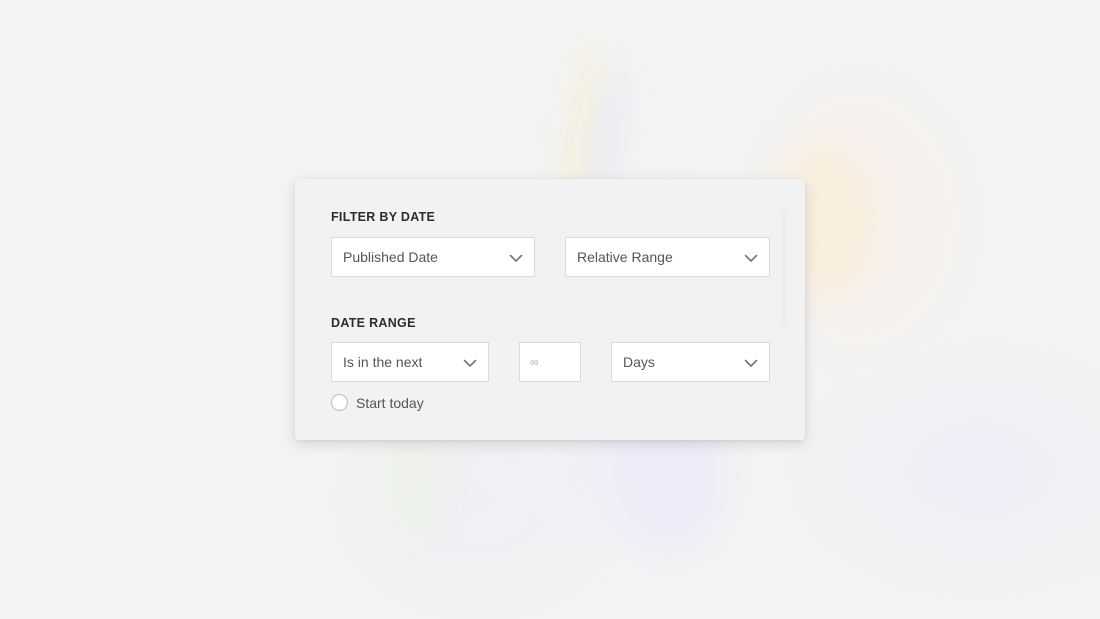 The height and width of the screenshot is (619, 1100). Describe the element at coordinates (639, 362) in the screenshot. I see `range-unit-value: Days` at that location.